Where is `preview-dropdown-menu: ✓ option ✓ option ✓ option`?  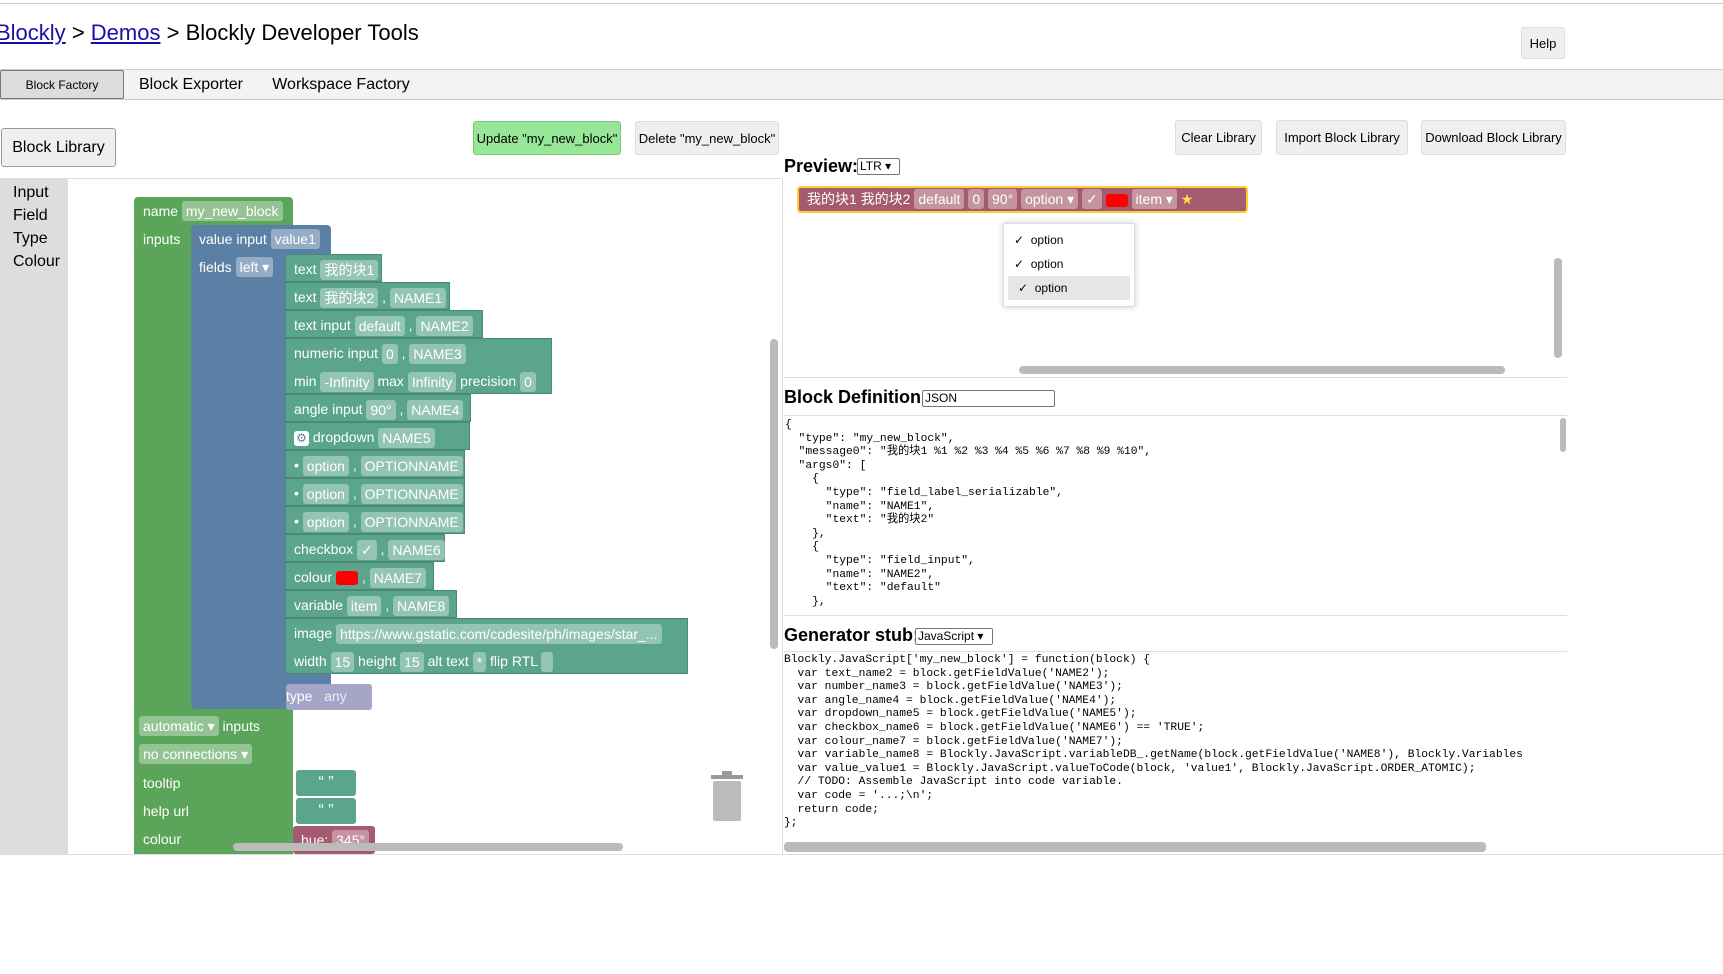 preview-dropdown-menu: ✓ option ✓ option ✓ option is located at coordinates (1069, 265).